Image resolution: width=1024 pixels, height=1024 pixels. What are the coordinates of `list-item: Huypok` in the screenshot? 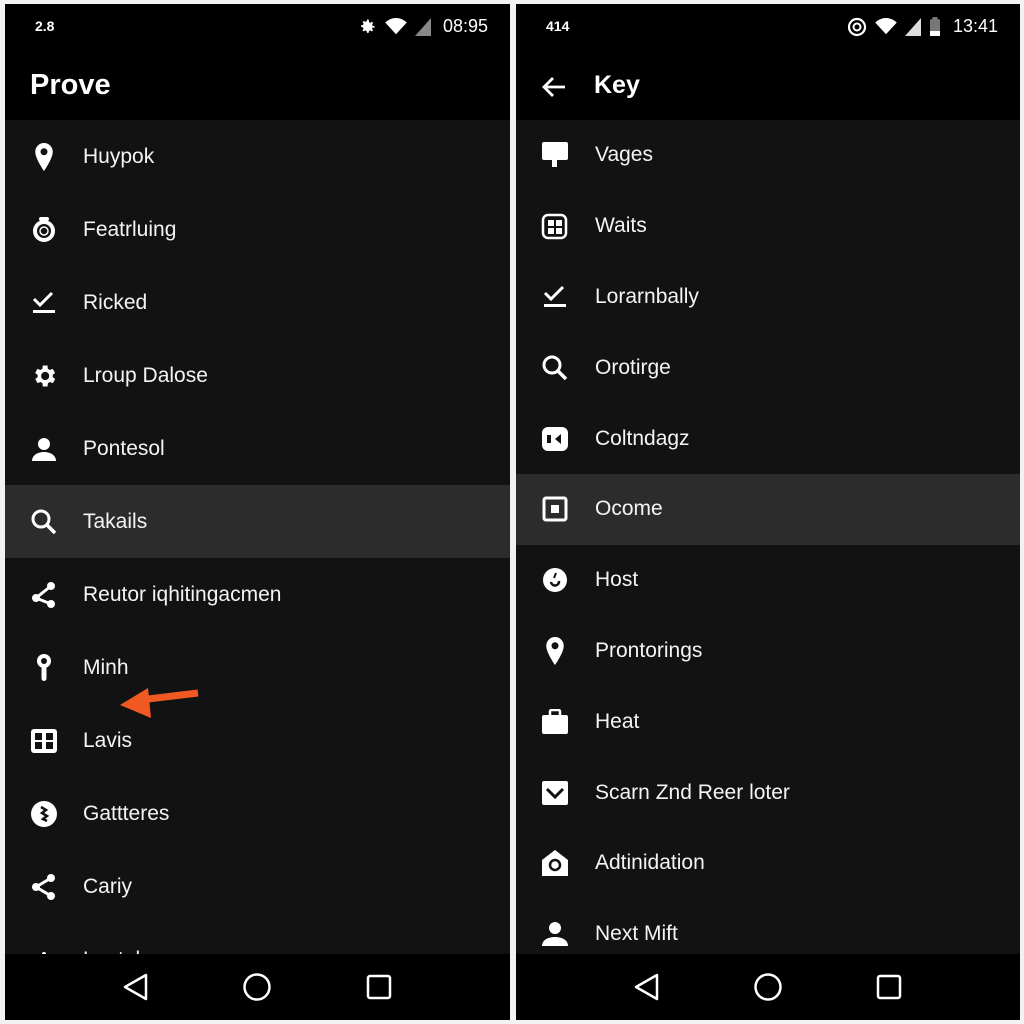 It's located at (257, 156).